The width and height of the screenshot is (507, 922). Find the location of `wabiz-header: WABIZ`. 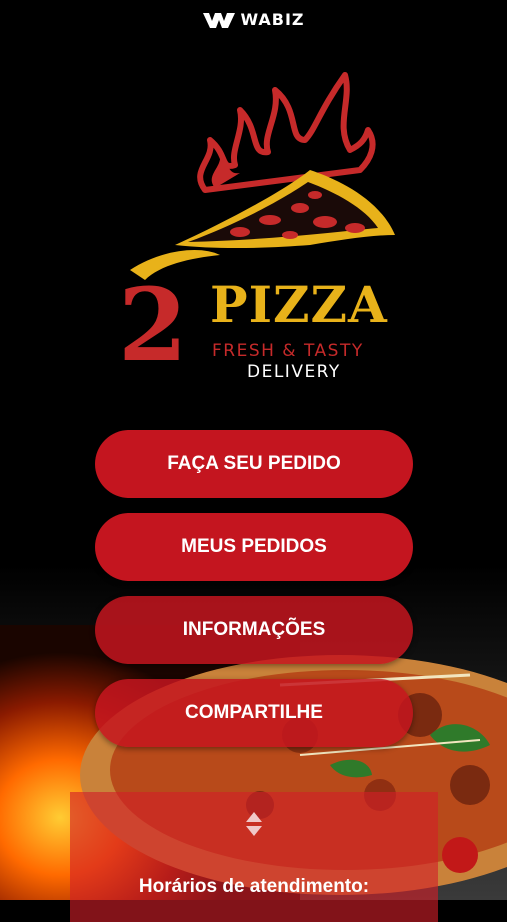

wabiz-header: WABIZ is located at coordinates (253, 19).